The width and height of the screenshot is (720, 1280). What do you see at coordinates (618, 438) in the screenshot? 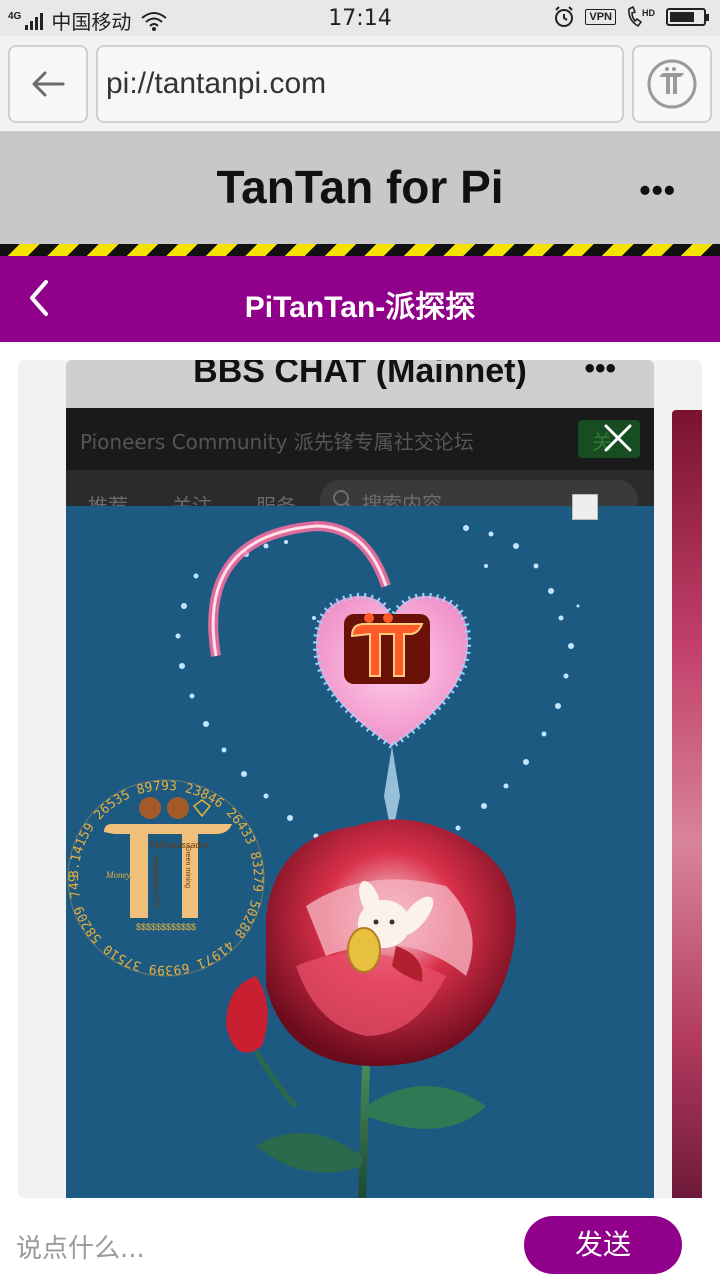
I see `close-icon` at bounding box center [618, 438].